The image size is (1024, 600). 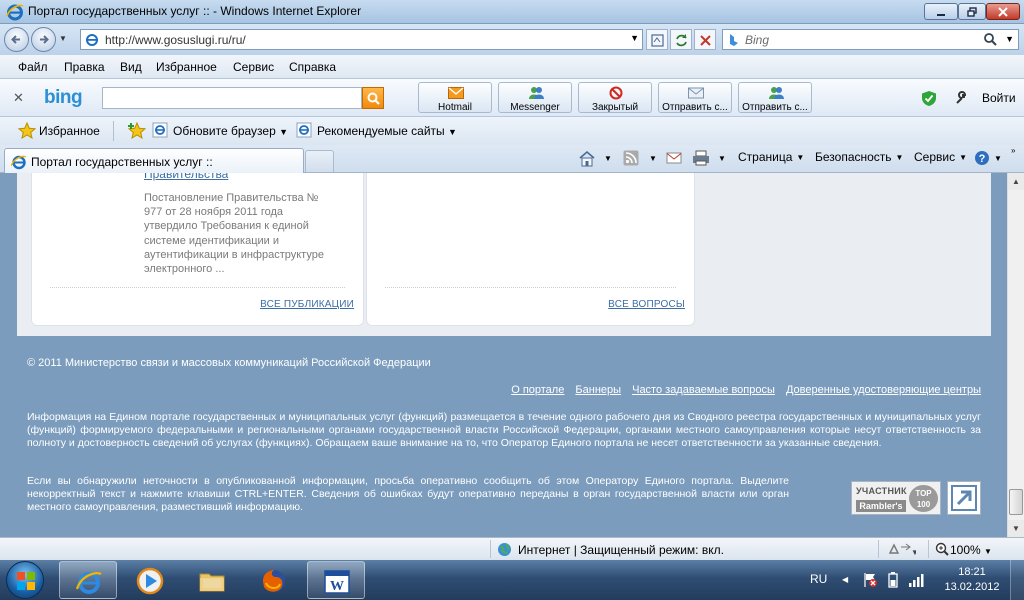 I want to click on search-dropdown-icon: ▼, so click(x=1009, y=39).